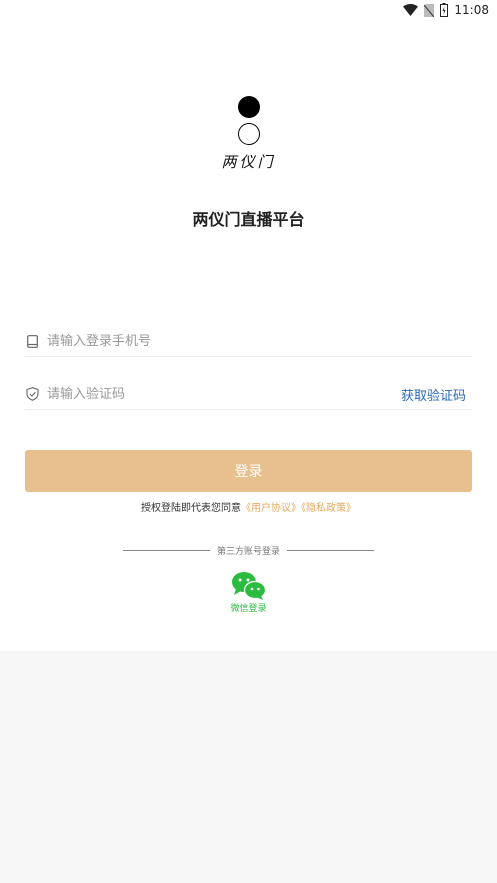 The width and height of the screenshot is (497, 883). I want to click on code-field: 获取验证码, so click(248, 394).